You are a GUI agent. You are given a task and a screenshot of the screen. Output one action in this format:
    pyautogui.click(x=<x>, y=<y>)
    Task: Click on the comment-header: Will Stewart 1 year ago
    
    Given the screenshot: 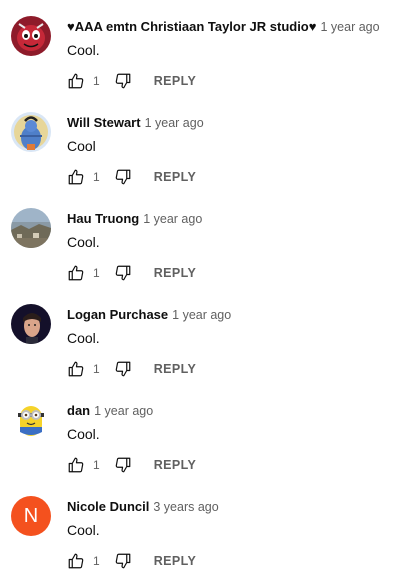 What is the action you would take?
    pyautogui.click(x=135, y=123)
    